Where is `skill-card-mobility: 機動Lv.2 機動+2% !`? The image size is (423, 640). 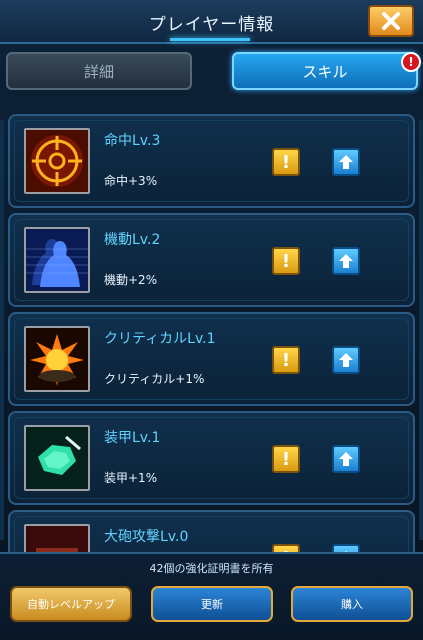 skill-card-mobility: 機動Lv.2 機動+2% ! is located at coordinates (211, 260).